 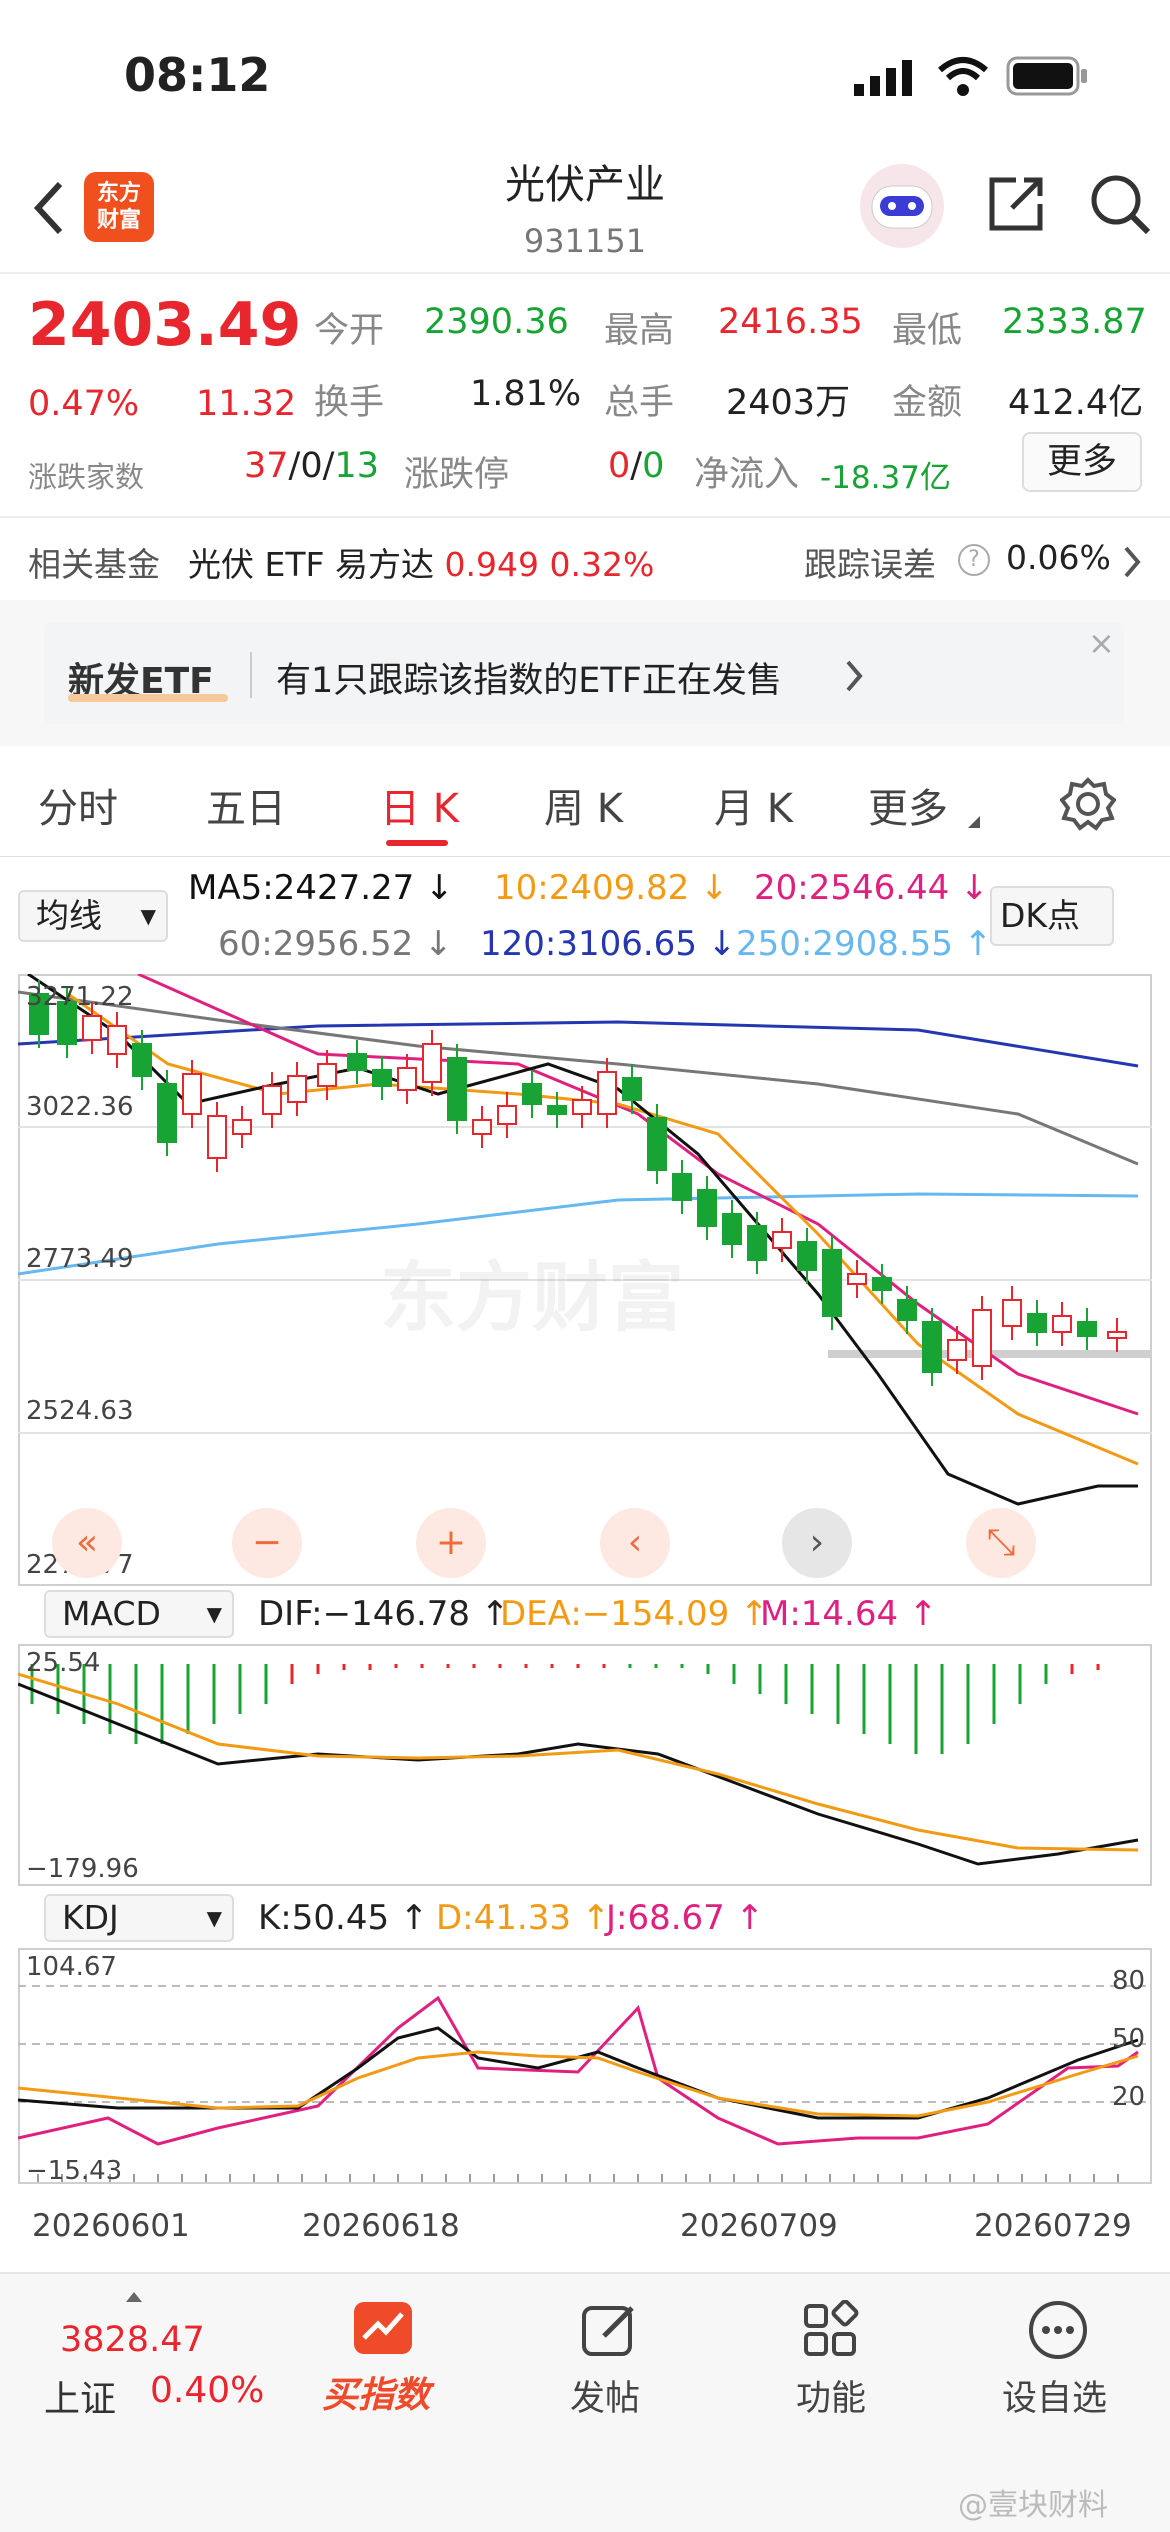 I want to click on ma250-value: 250:2908.55 ↑, so click(x=864, y=944).